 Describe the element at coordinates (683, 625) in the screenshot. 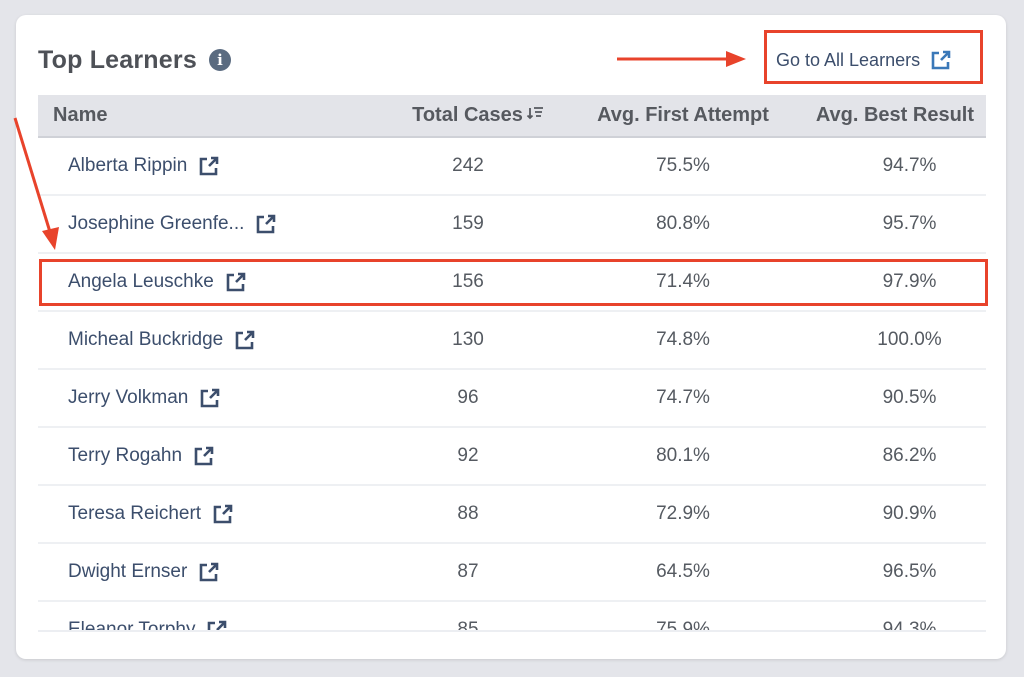

I see `avg-first-attempt-cell: 75.9%` at that location.